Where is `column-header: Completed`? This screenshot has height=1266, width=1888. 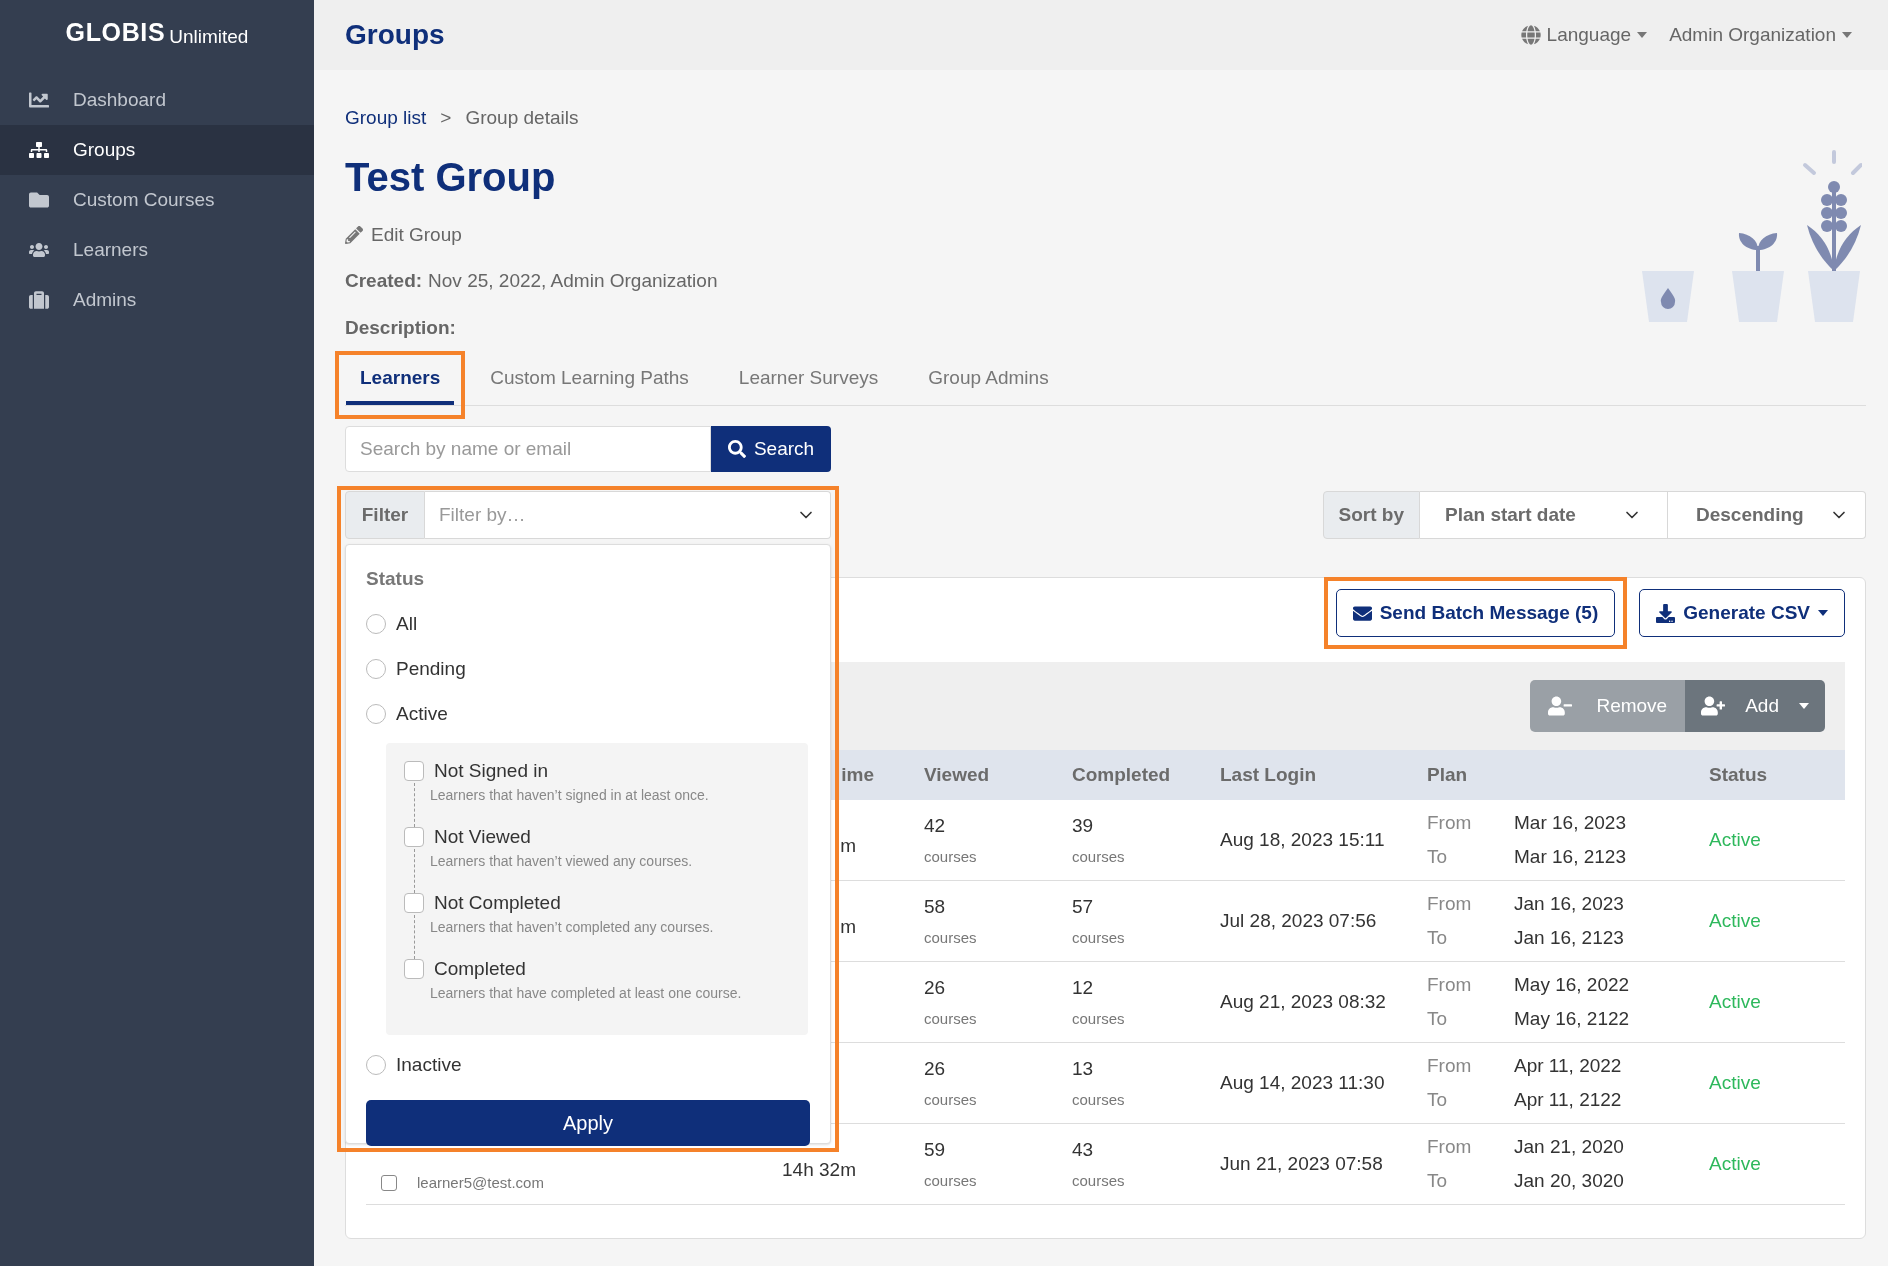 column-header: Completed is located at coordinates (1121, 774).